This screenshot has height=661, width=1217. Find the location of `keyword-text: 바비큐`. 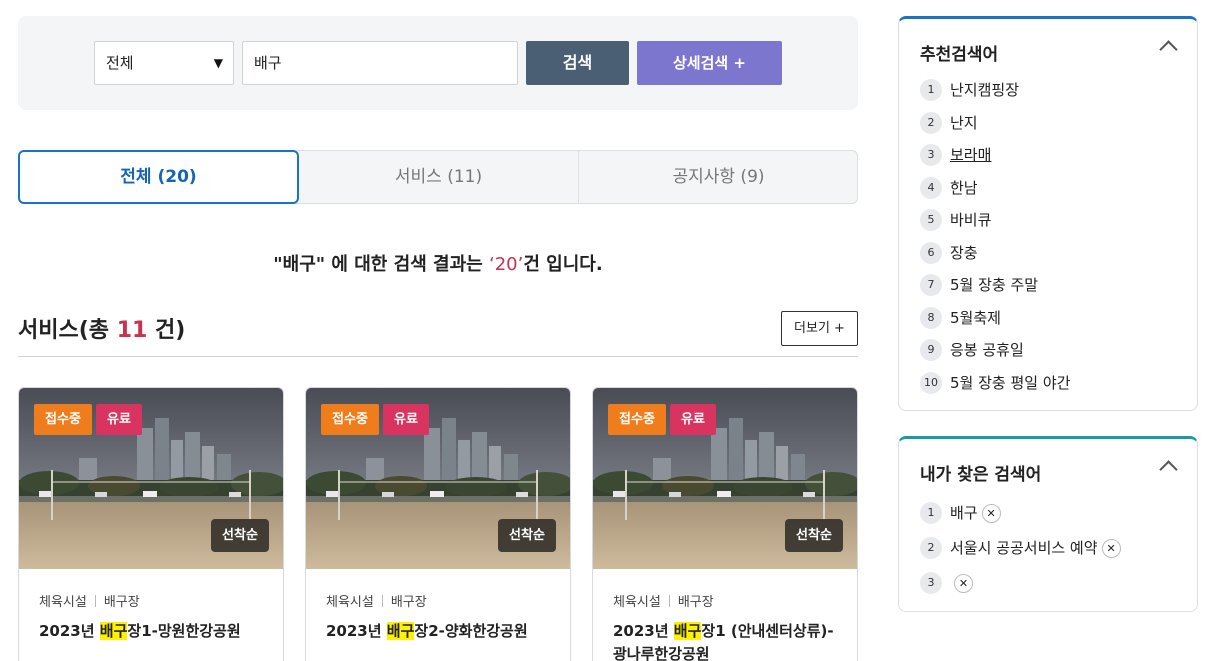

keyword-text: 바비큐 is located at coordinates (971, 220).